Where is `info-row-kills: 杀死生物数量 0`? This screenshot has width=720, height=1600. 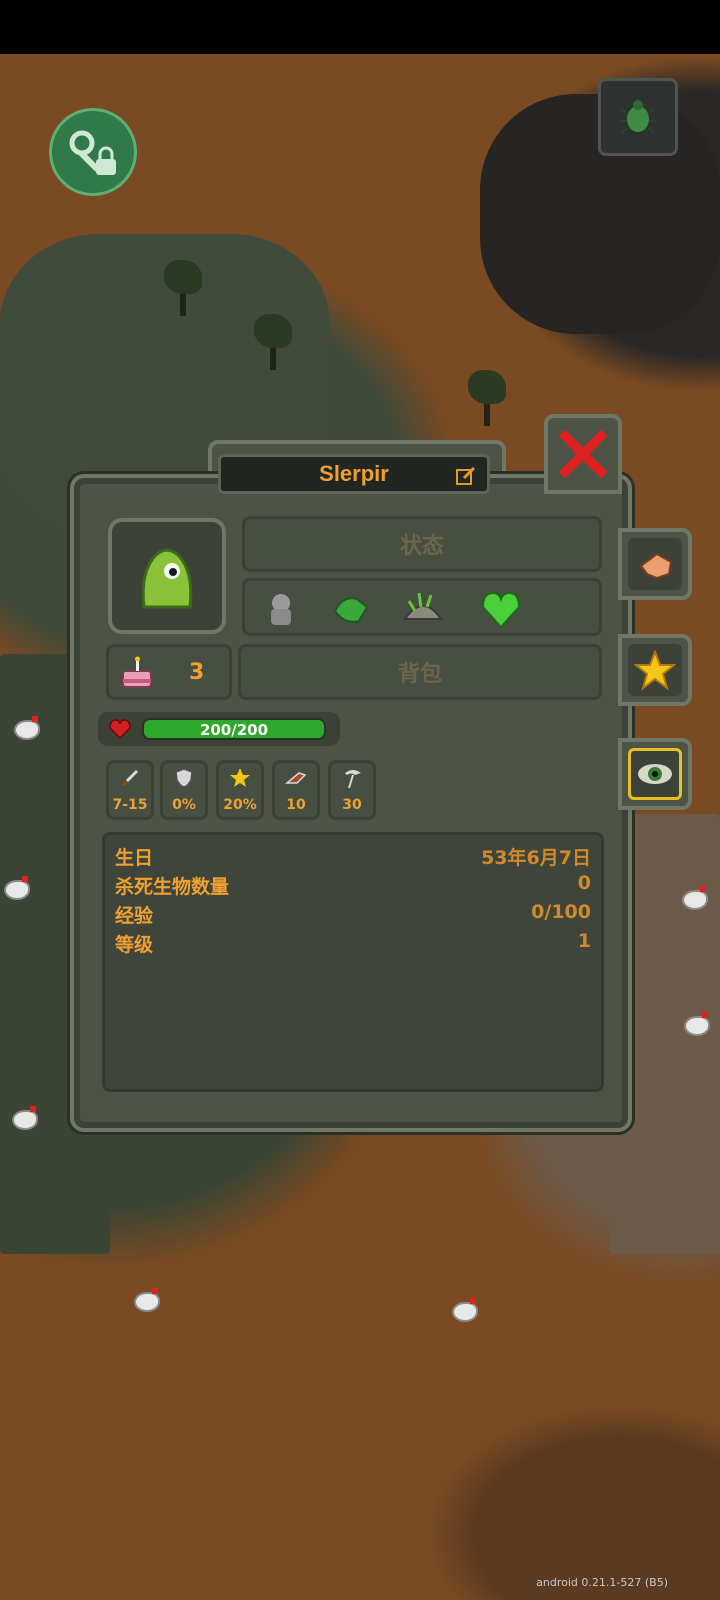 info-row-kills: 杀死生物数量 0 is located at coordinates (353, 886).